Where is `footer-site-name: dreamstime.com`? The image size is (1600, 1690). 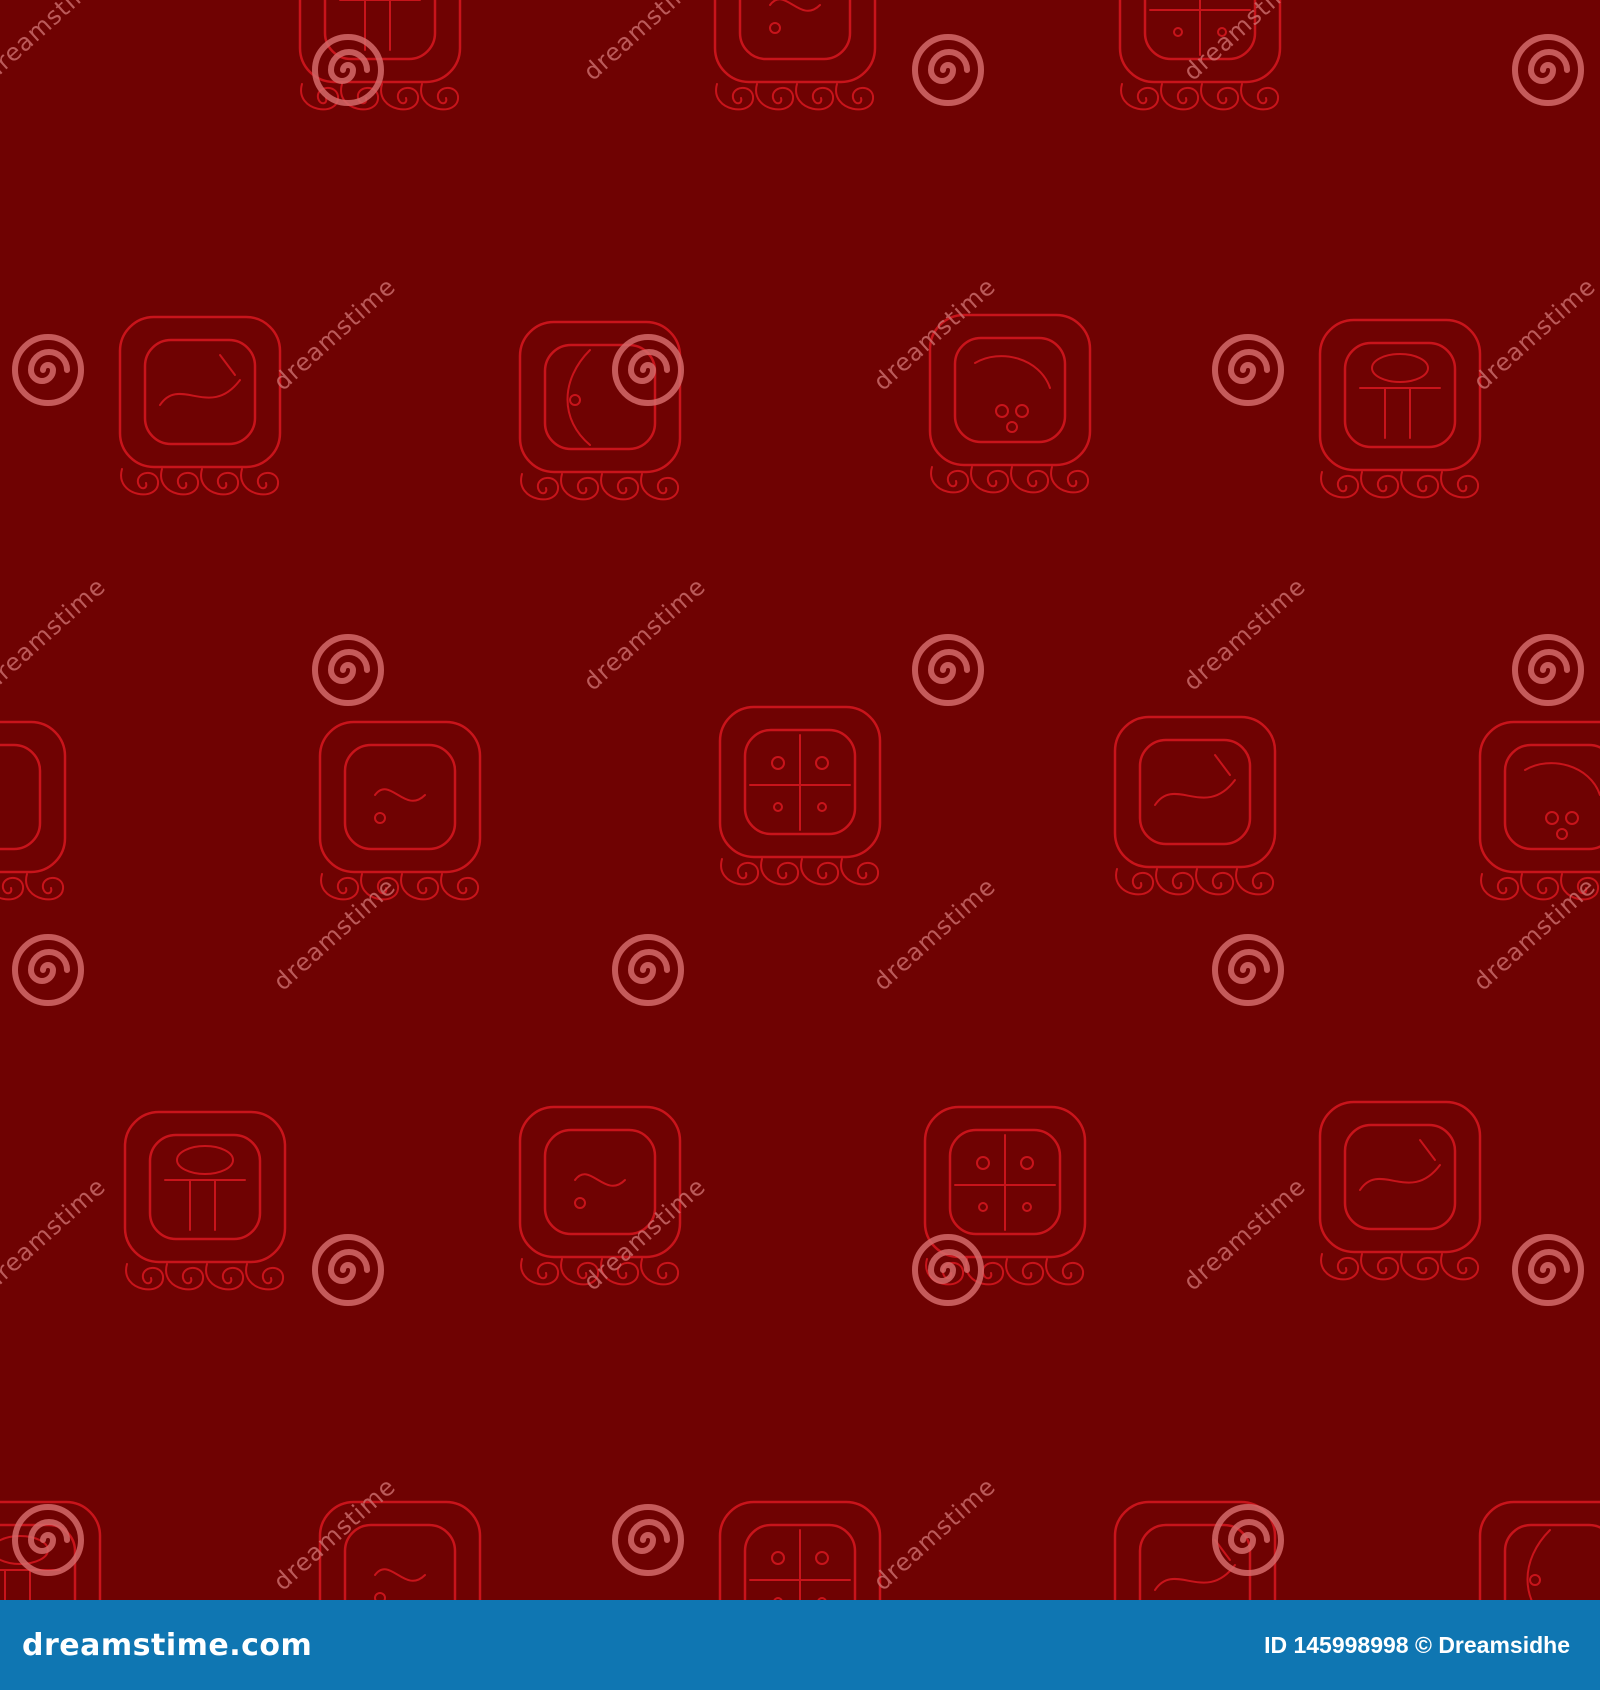 footer-site-name: dreamstime.com is located at coordinates (167, 1645).